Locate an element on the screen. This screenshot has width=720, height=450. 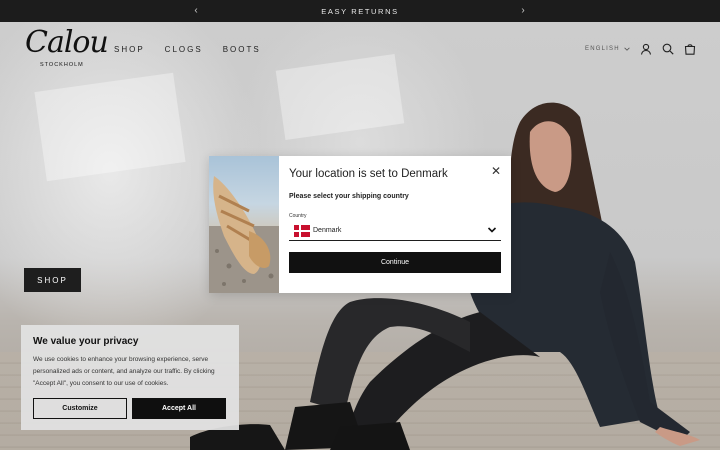
country-select: Denmark is located at coordinates (395, 231).